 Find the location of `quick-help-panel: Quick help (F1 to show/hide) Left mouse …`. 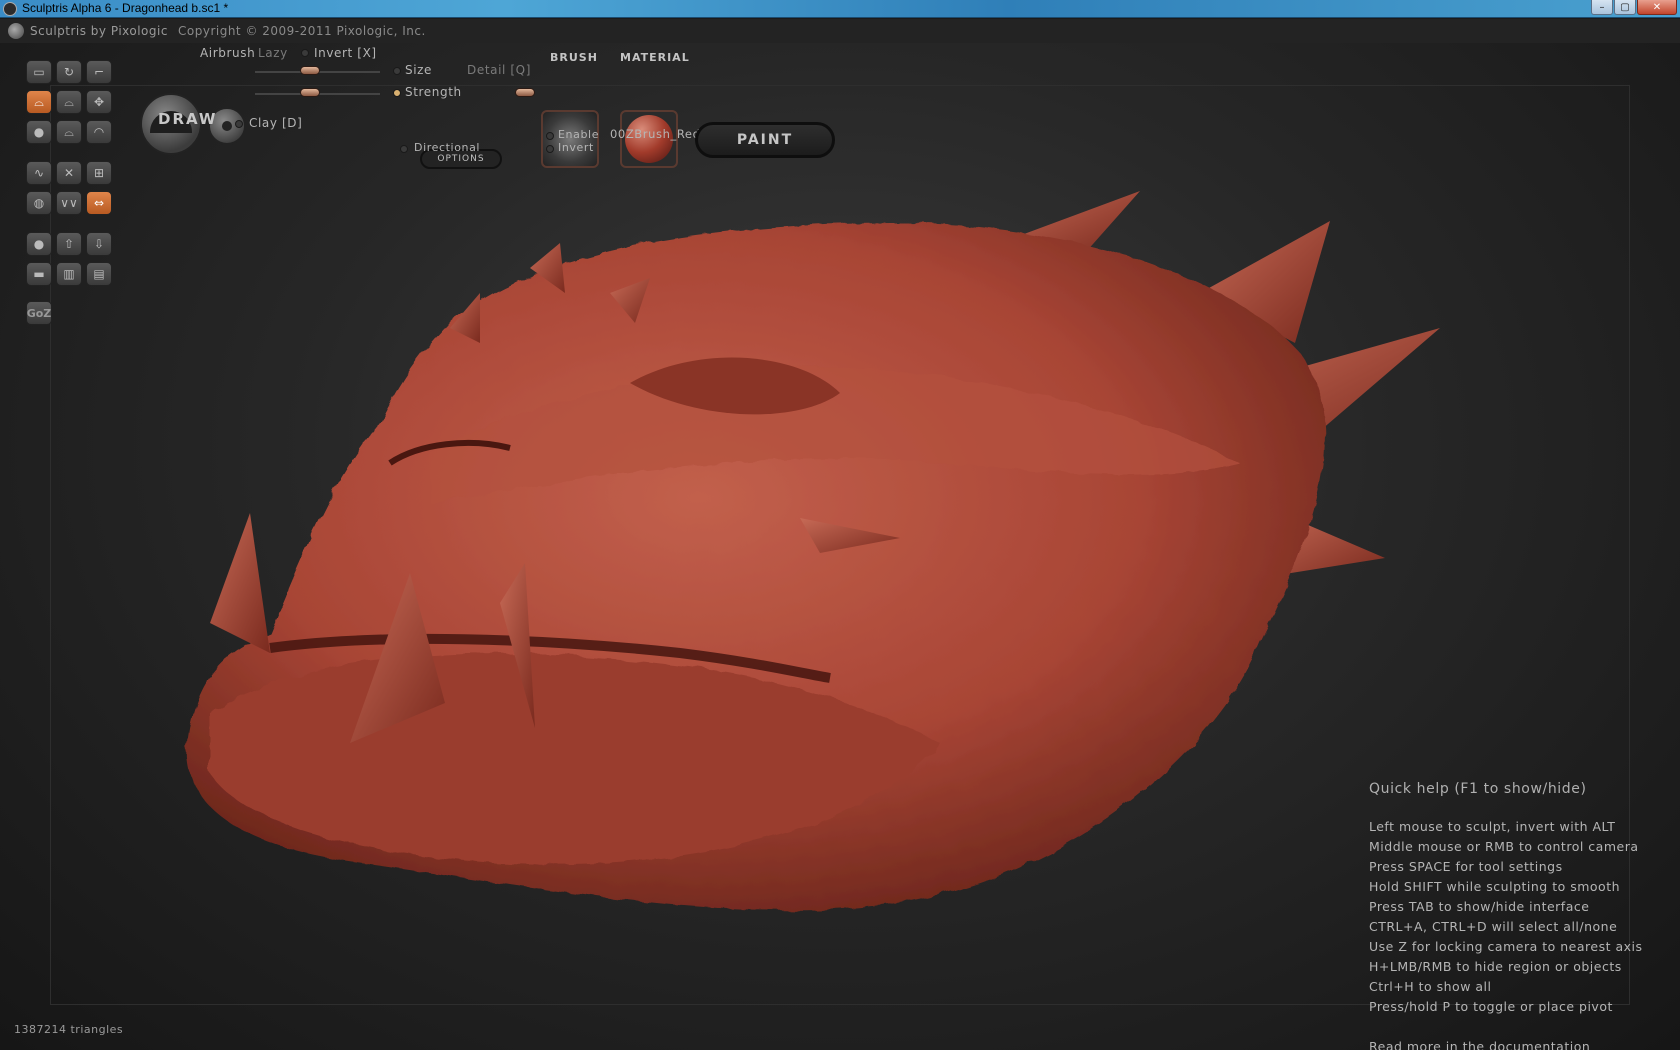

quick-help-panel: Quick help (F1 to show/hide) Left mouse … is located at coordinates (1519, 915).